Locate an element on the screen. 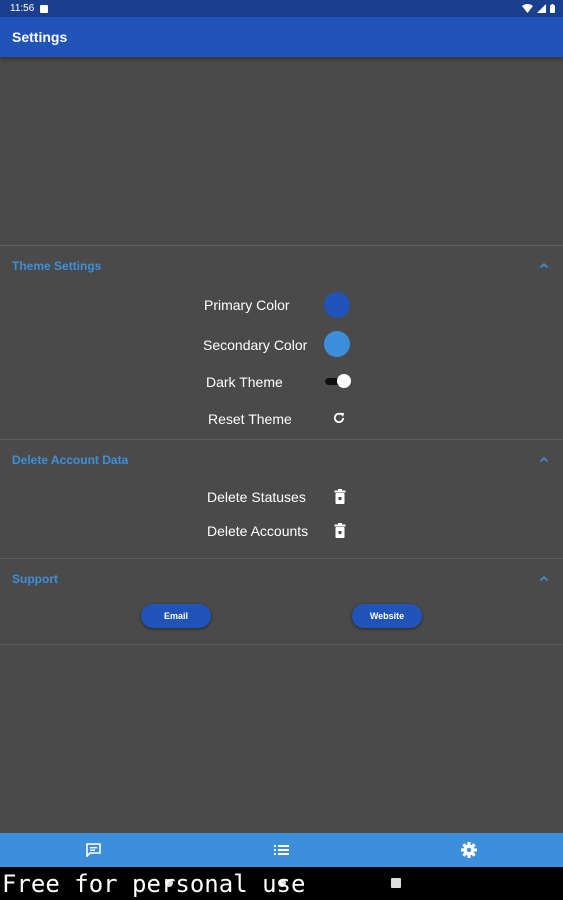  delete-accounts-button is located at coordinates (340, 530).